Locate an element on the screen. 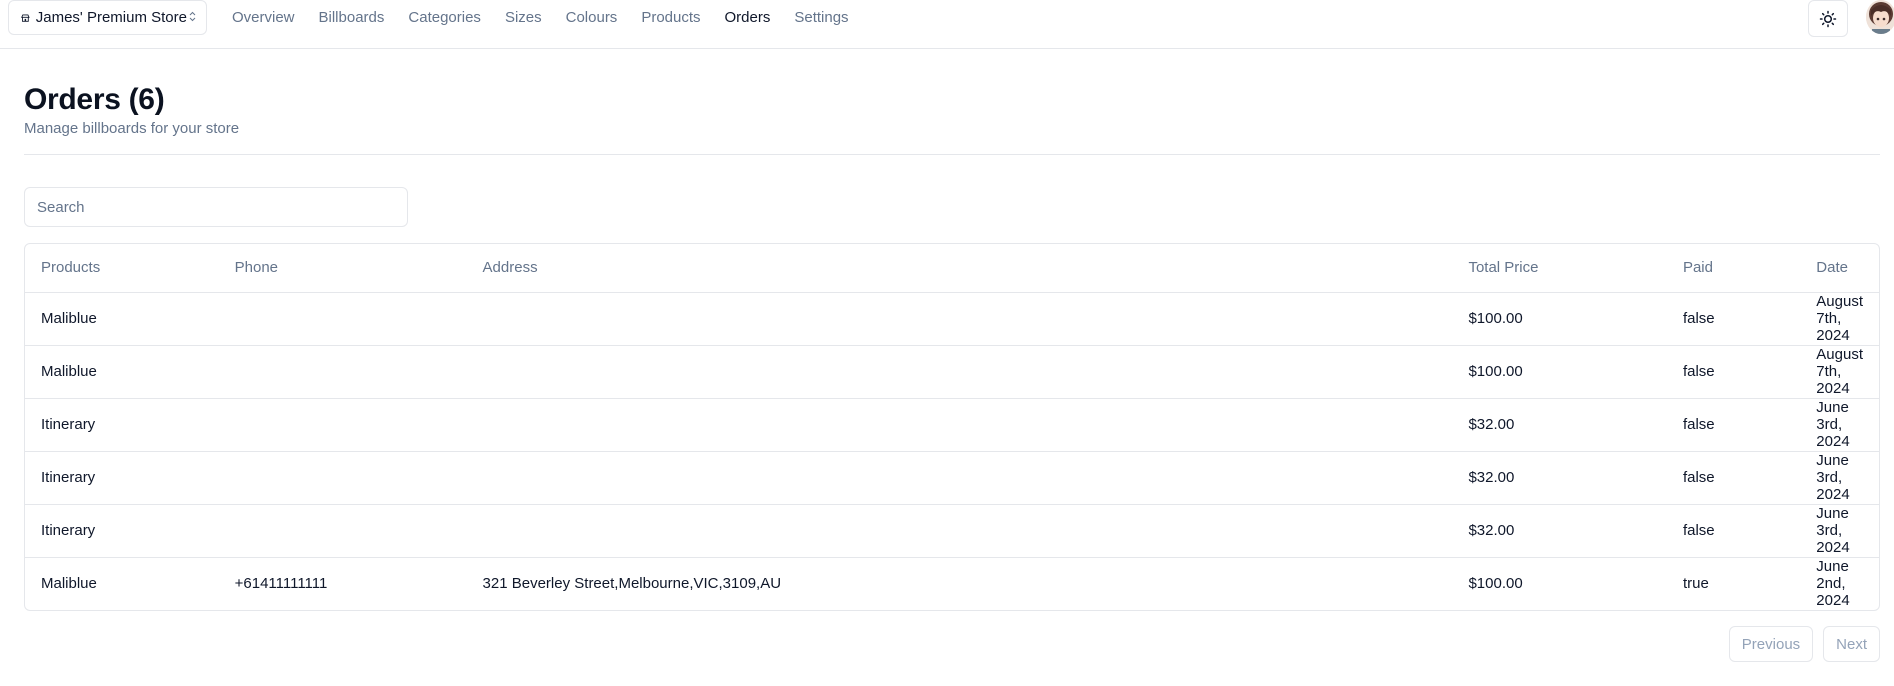 This screenshot has width=1894, height=686. store-switcher: James' Premium Store is located at coordinates (107, 17).